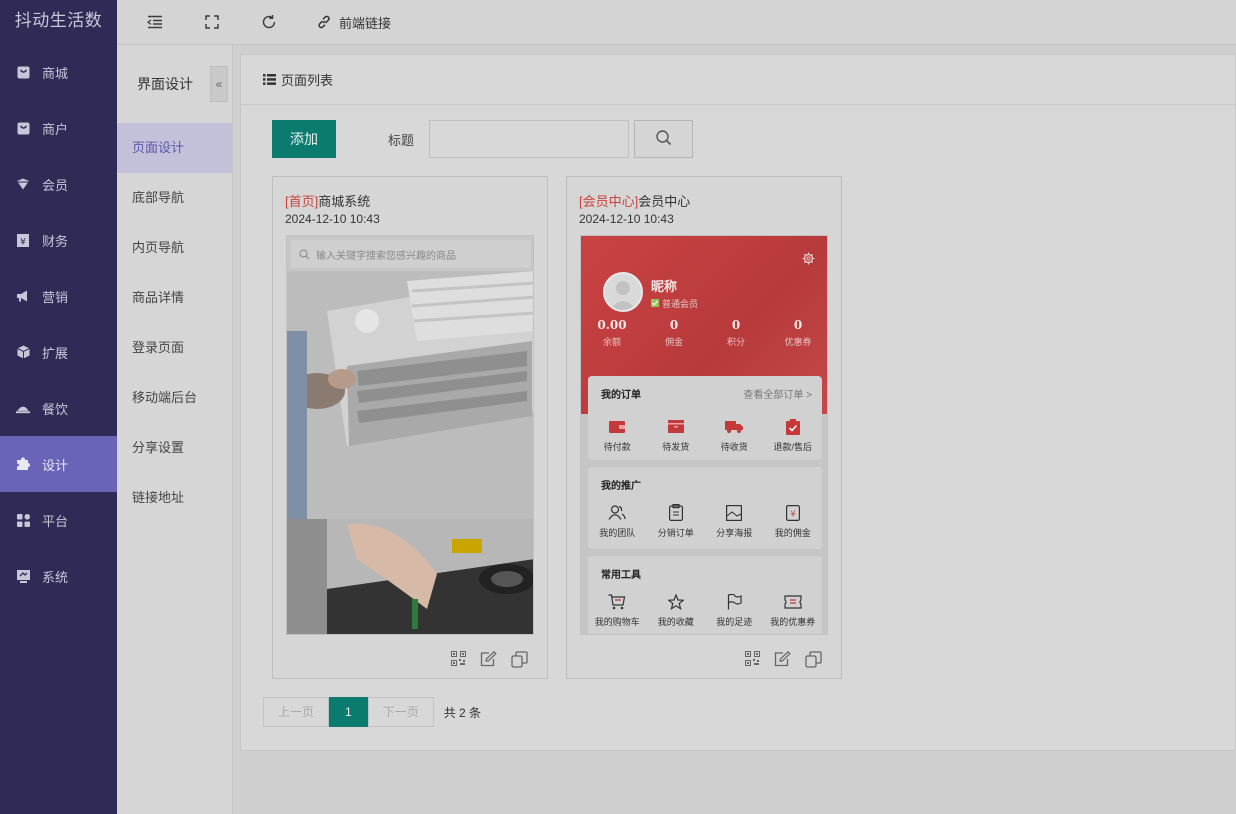  I want to click on order-pending-payment: 待付款, so click(617, 436).